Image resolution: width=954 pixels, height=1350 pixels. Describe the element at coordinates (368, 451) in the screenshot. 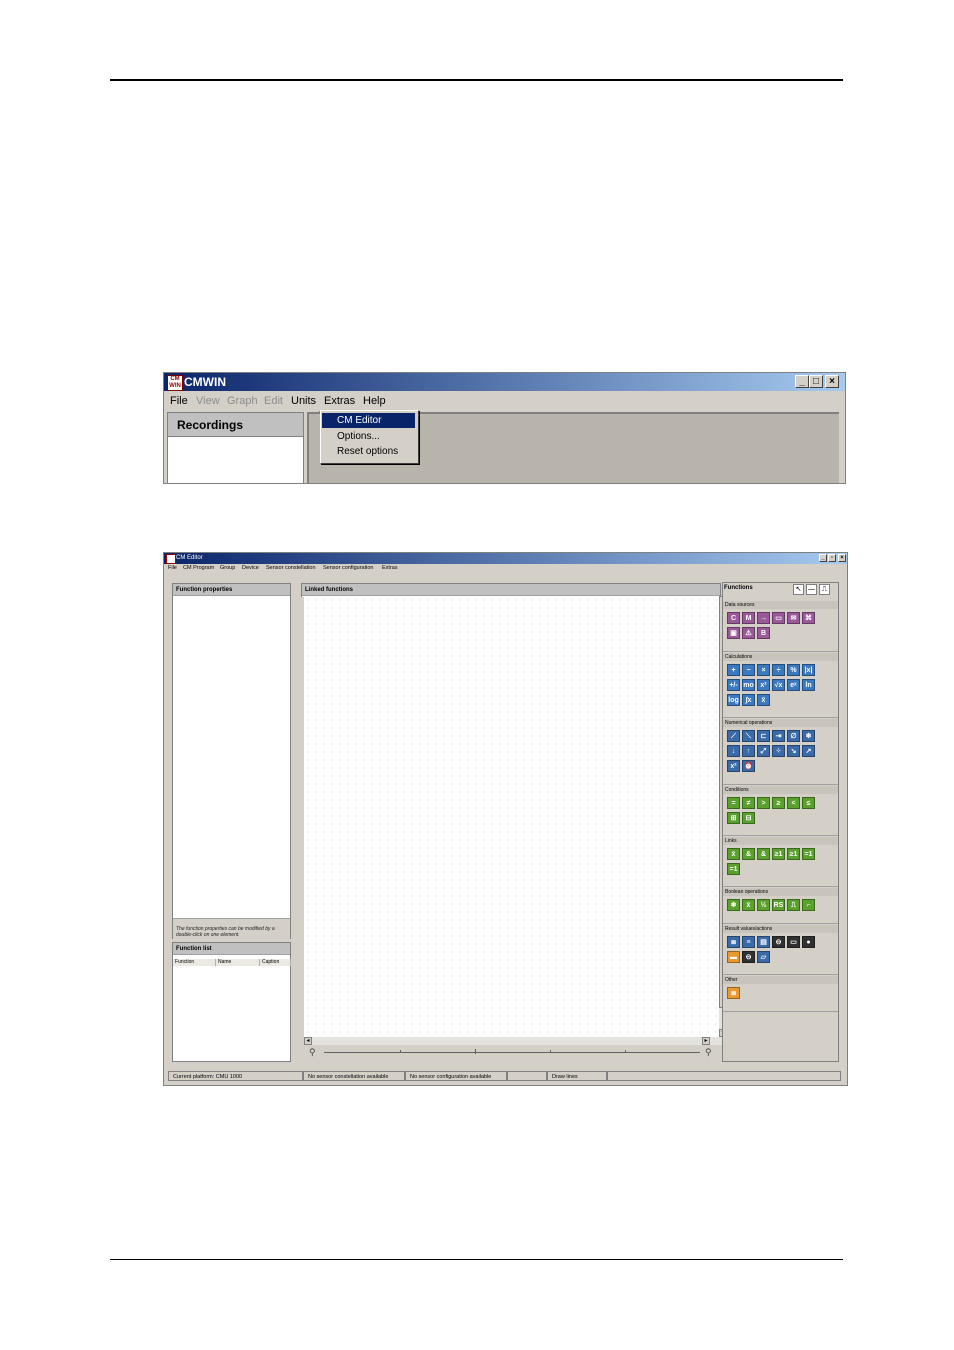

I see `reset-options-item: Reset options` at that location.